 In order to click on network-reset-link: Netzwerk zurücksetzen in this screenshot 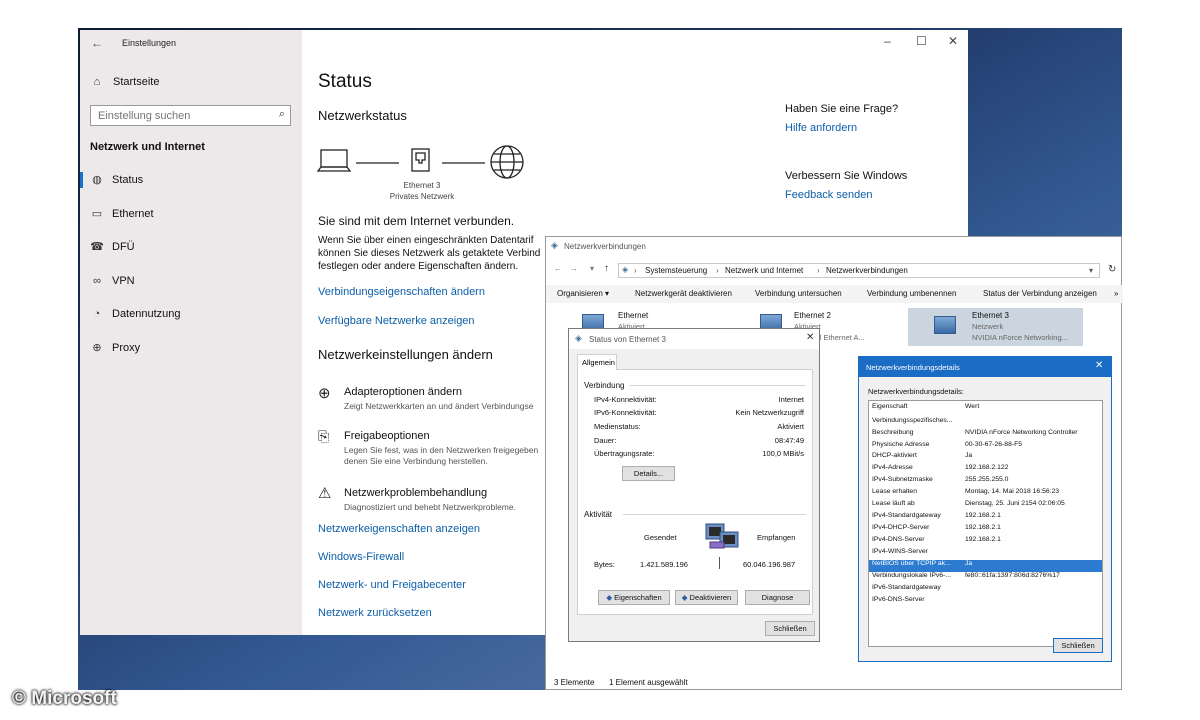, I will do `click(375, 613)`.